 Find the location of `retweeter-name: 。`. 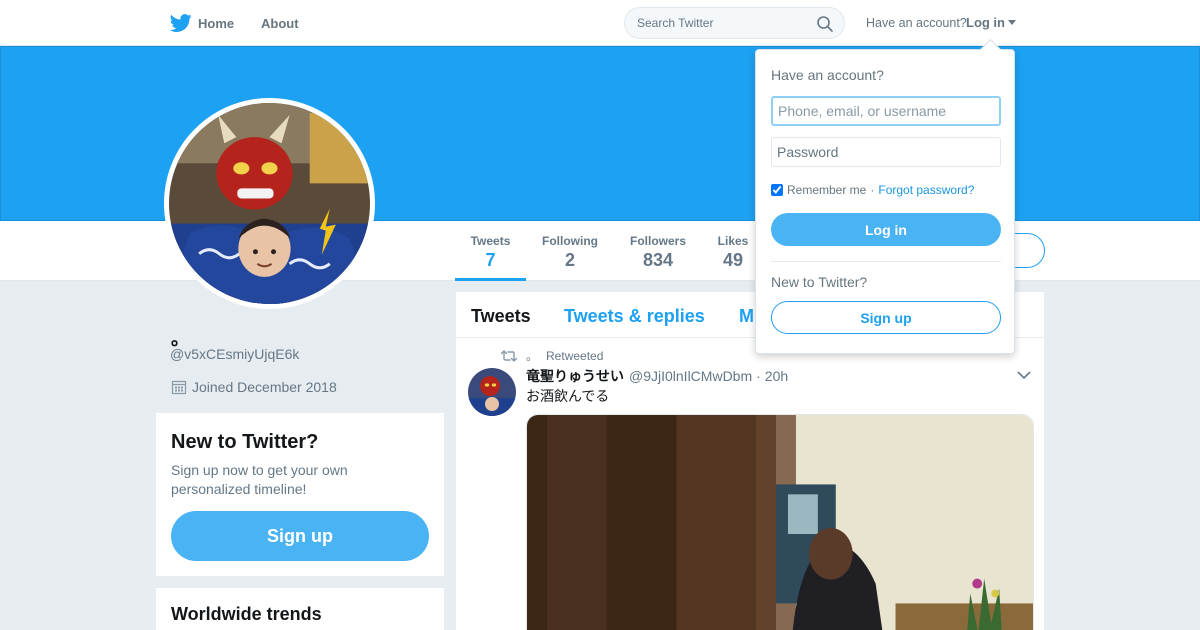

retweeter-name: 。 is located at coordinates (532, 355).